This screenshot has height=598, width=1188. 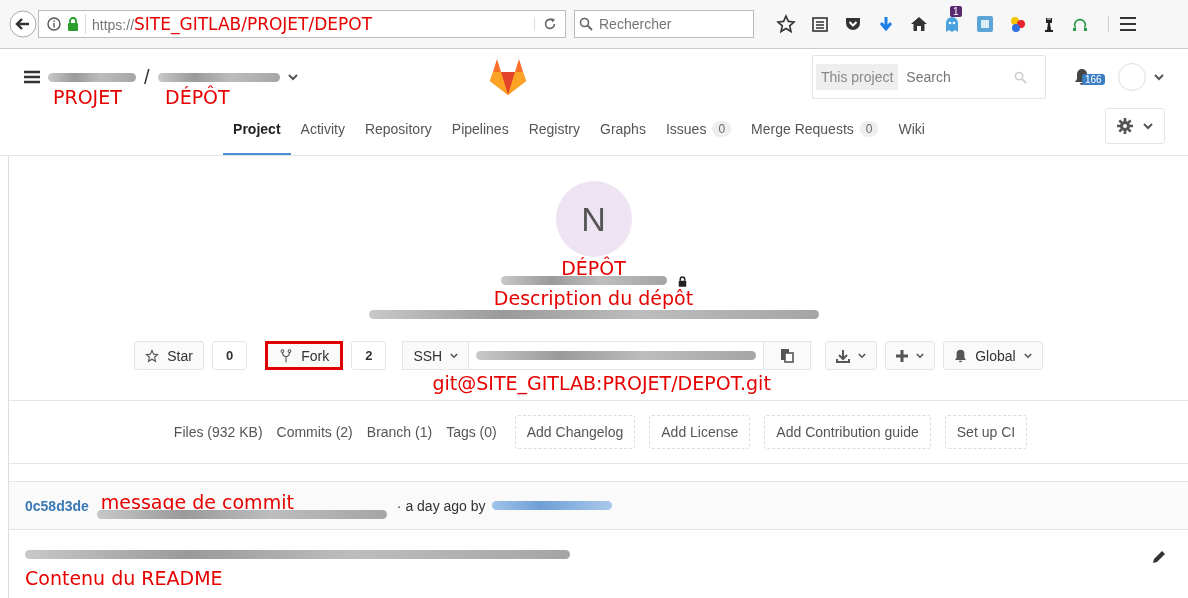 What do you see at coordinates (1159, 557) in the screenshot?
I see `pencil-icon` at bounding box center [1159, 557].